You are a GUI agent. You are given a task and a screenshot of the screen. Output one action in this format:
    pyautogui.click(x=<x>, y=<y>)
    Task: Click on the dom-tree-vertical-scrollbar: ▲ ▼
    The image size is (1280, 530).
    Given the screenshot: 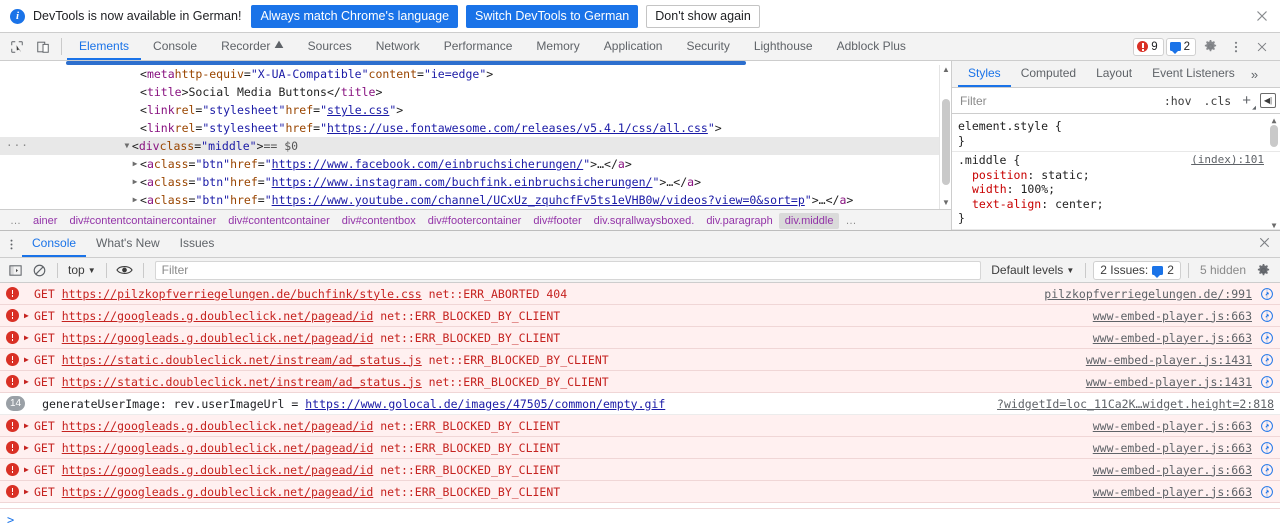 What is the action you would take?
    pyautogui.click(x=945, y=137)
    